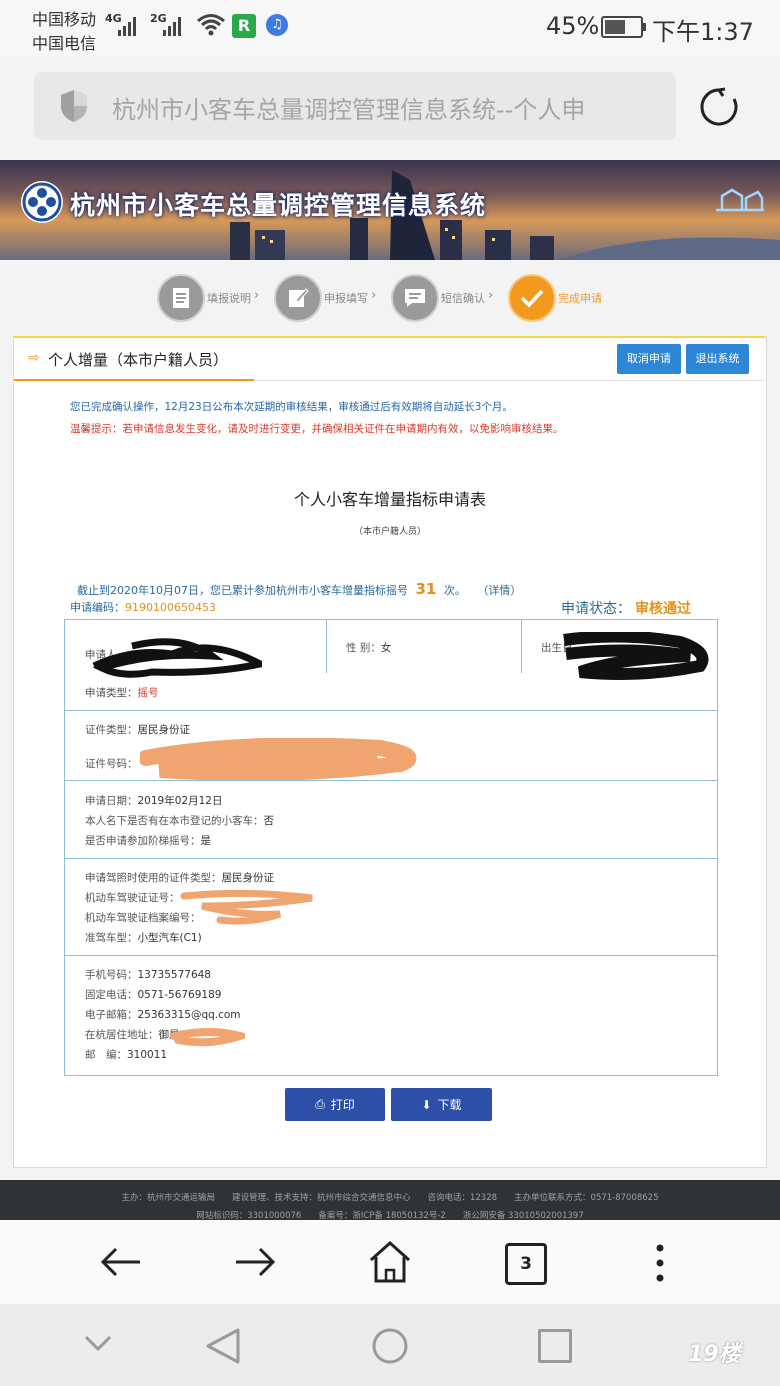  I want to click on step-1-label: 填报说明, so click(229, 298).